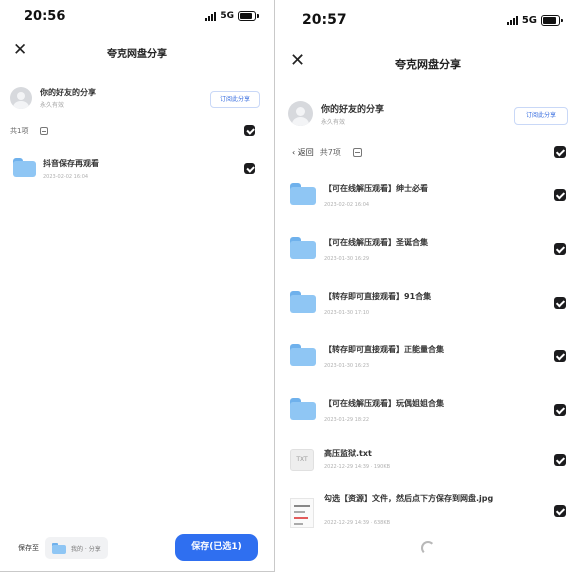 The image size is (578, 573). Describe the element at coordinates (409, 498) in the screenshot. I see `item-name: 勾选【资源】文件，然后点下方保存到网盘.jpg` at that location.